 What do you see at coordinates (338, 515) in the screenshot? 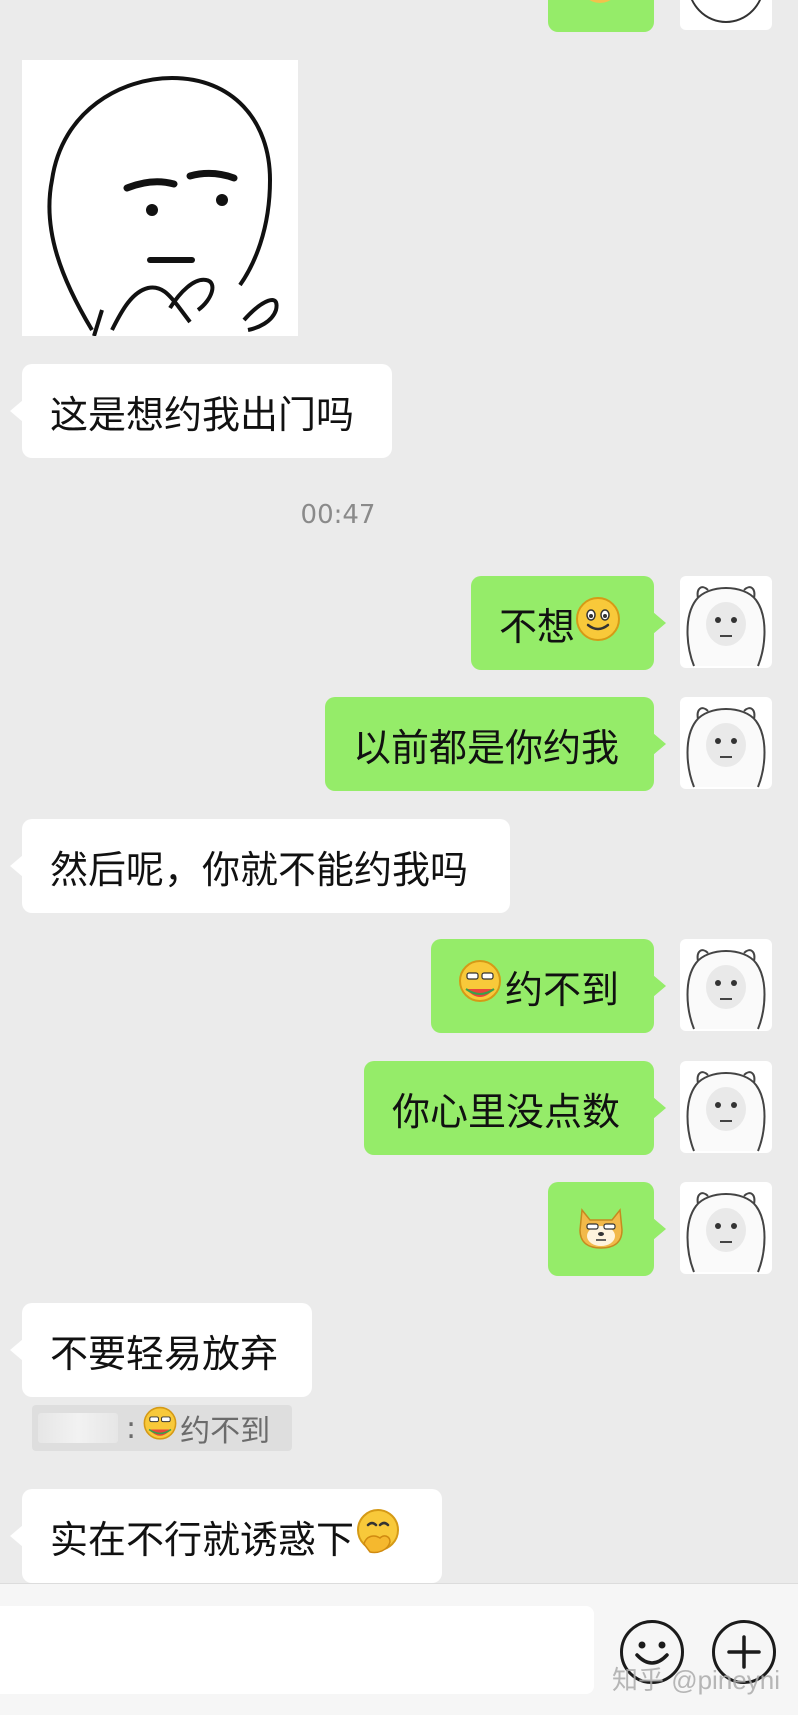
I see `timestamp: 00:47` at bounding box center [338, 515].